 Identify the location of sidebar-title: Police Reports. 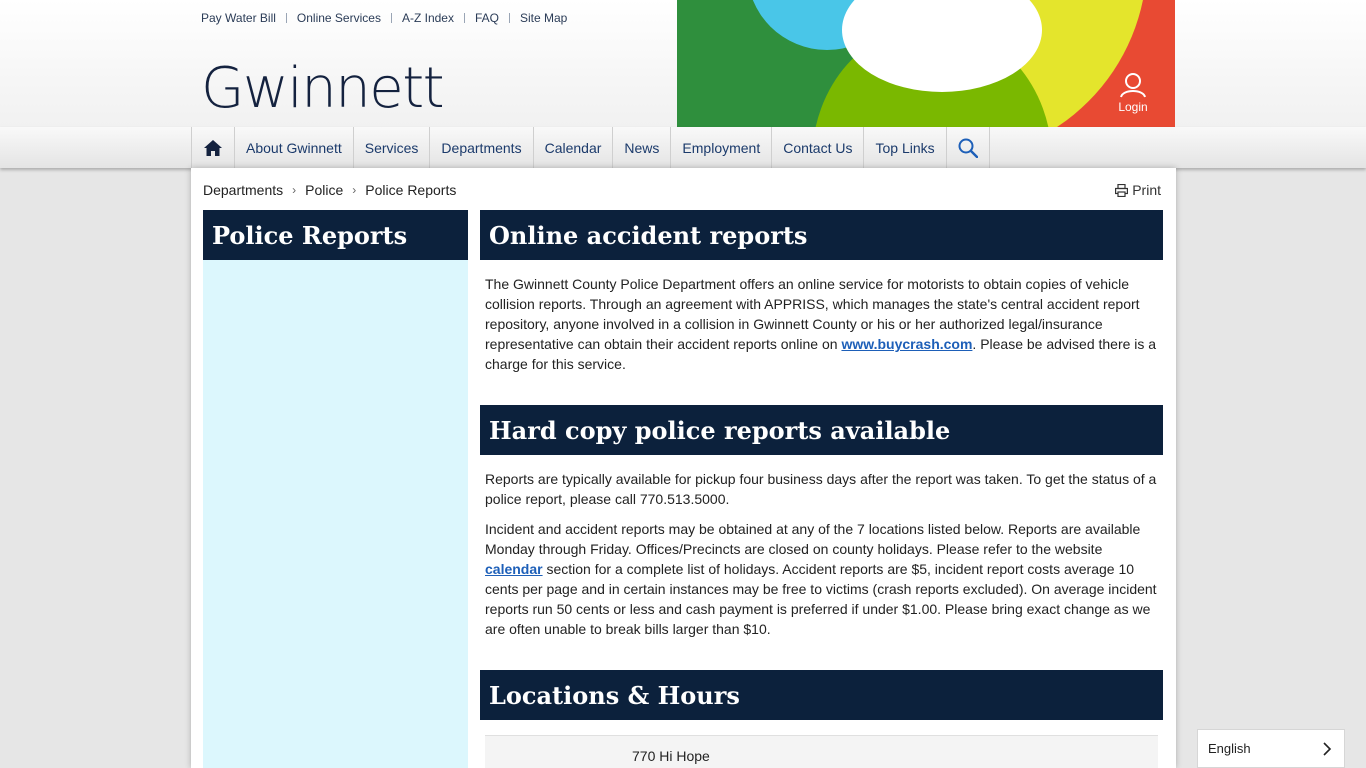
(335, 235).